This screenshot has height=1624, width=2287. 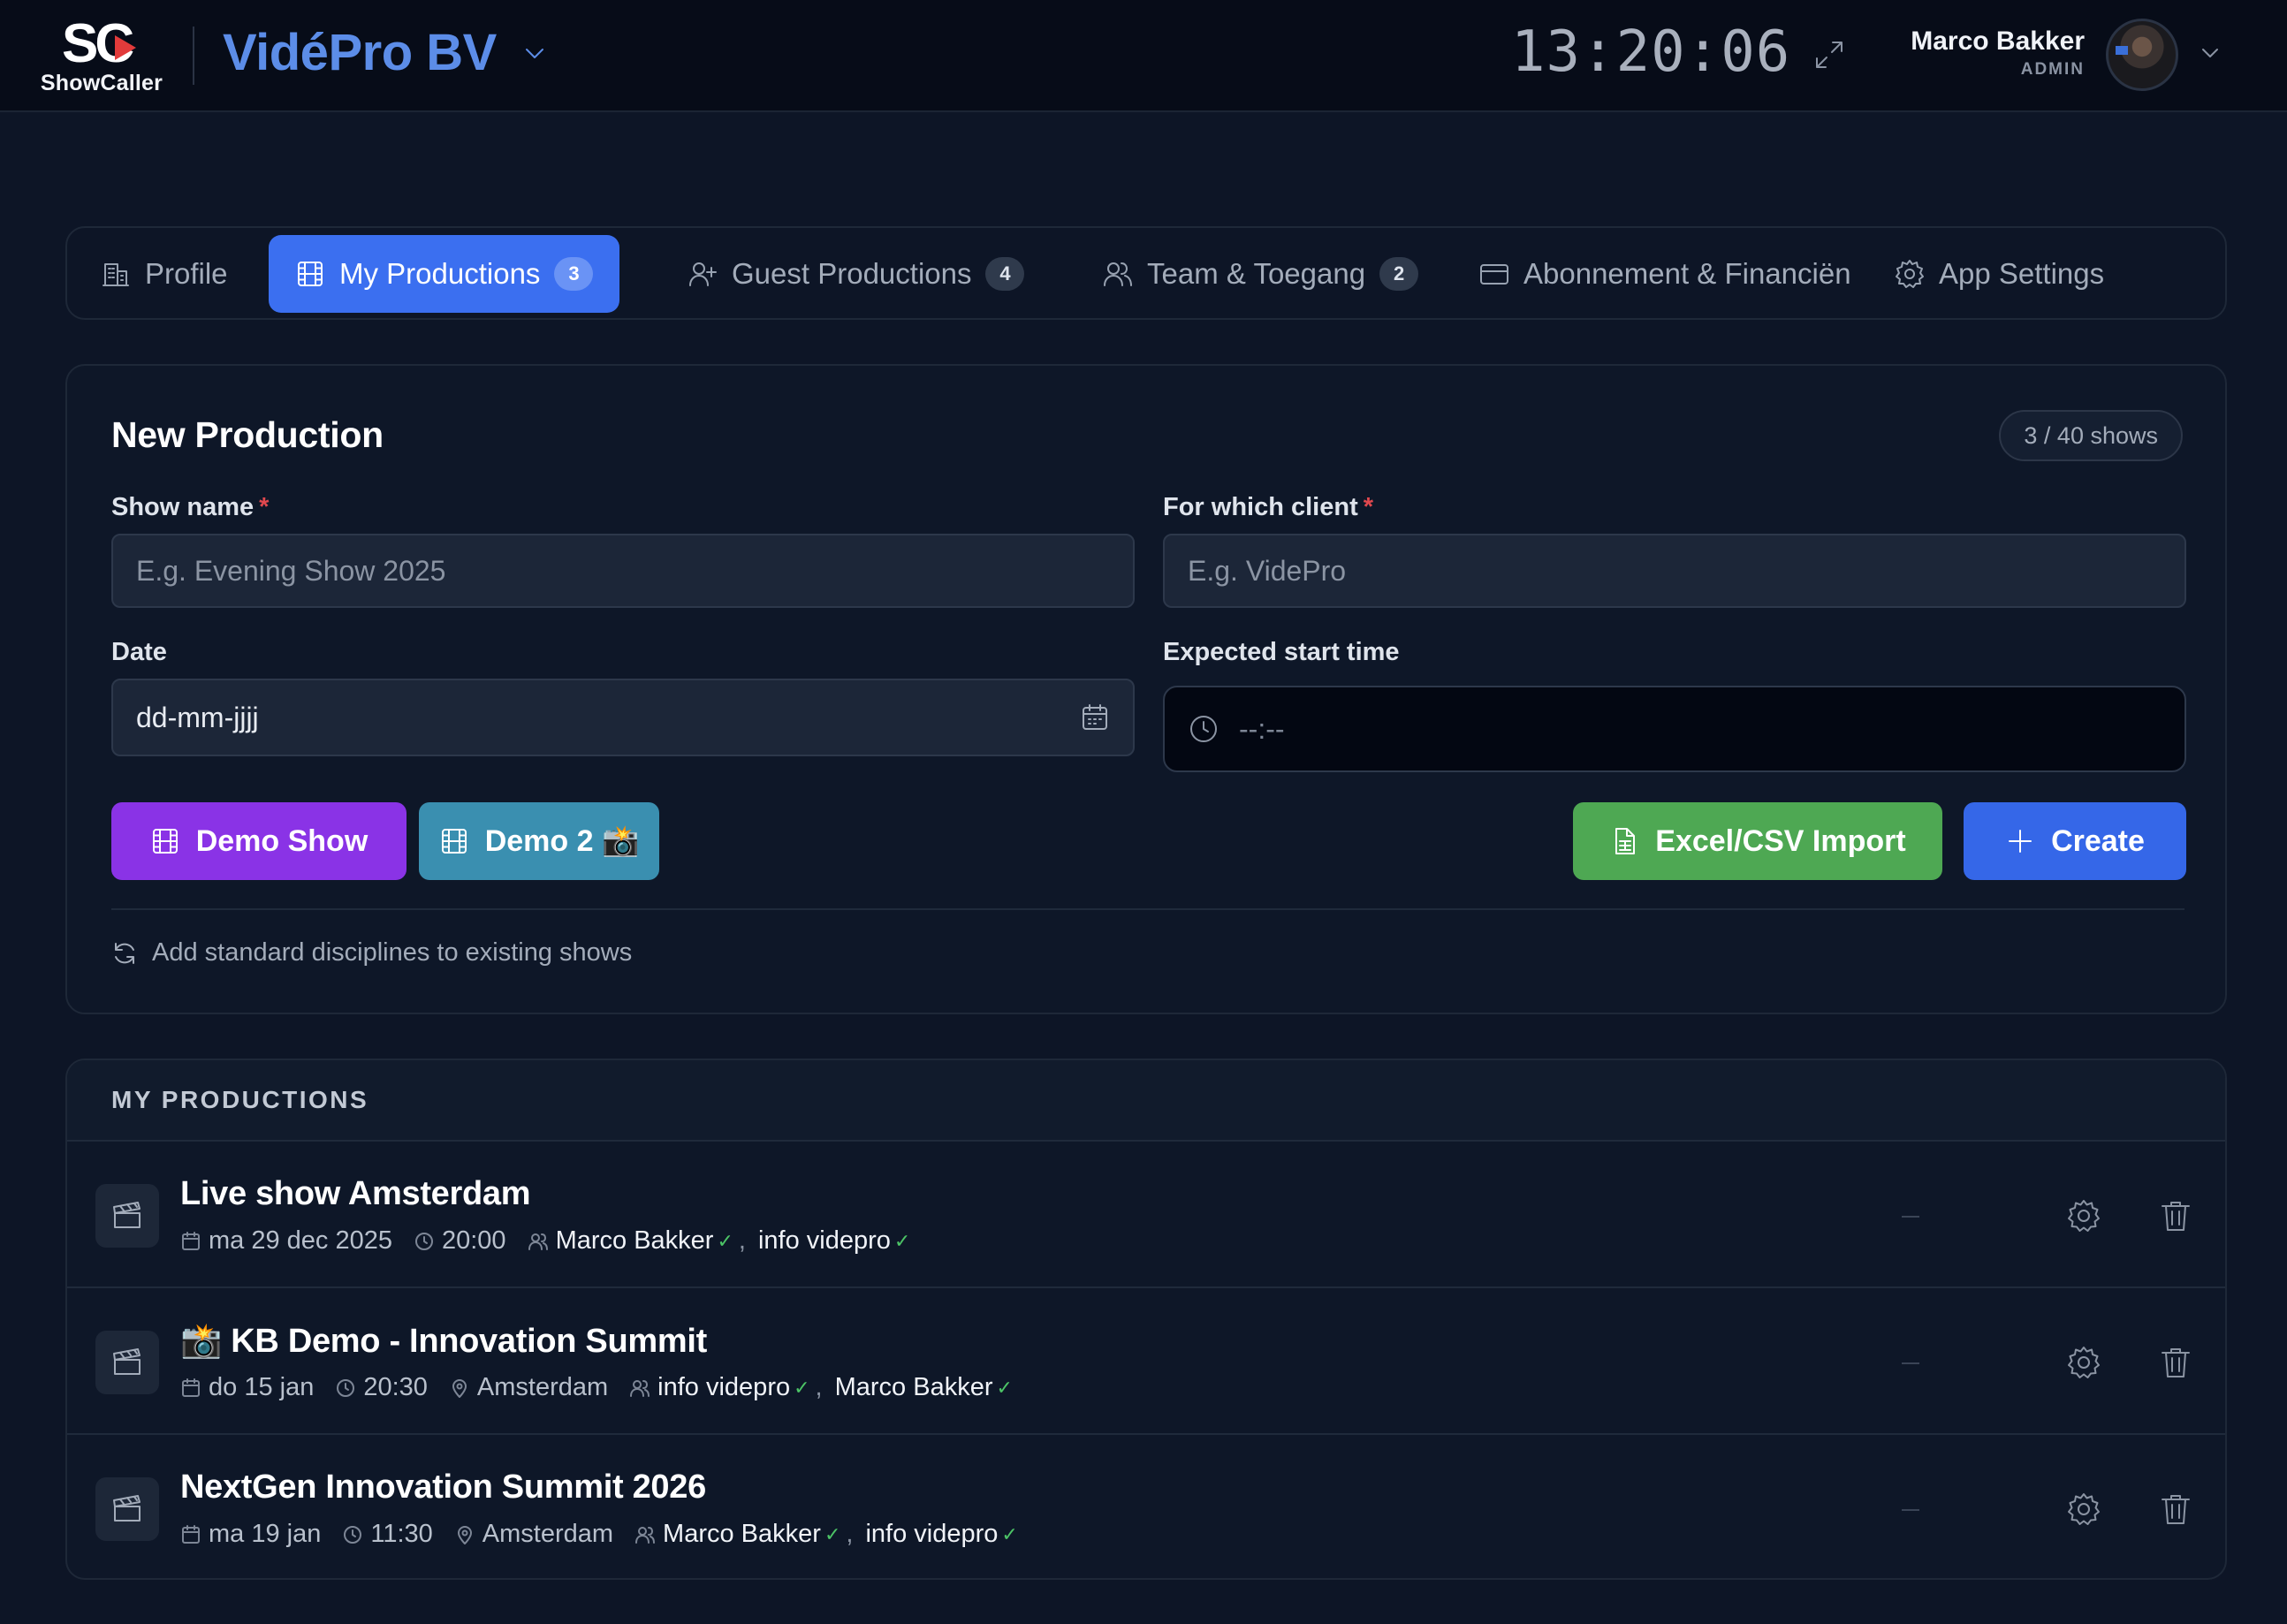 I want to click on demo-2-button: Demo 2 📸, so click(x=539, y=841).